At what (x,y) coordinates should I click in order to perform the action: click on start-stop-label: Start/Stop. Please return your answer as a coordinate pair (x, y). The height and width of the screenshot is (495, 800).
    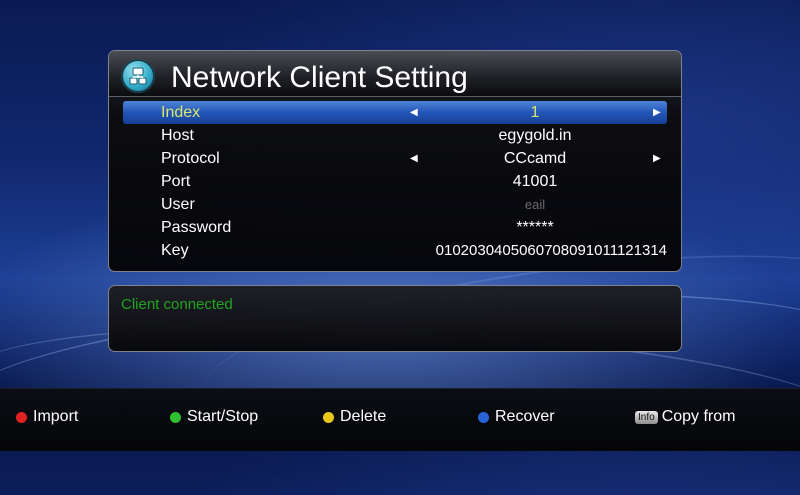
    Looking at the image, I should click on (223, 416).